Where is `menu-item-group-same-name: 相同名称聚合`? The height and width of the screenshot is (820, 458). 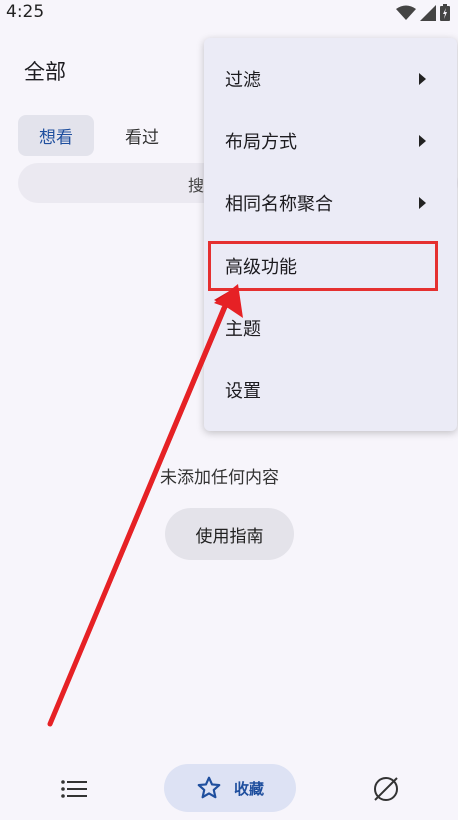 menu-item-group-same-name: 相同名称聚合 is located at coordinates (330, 203).